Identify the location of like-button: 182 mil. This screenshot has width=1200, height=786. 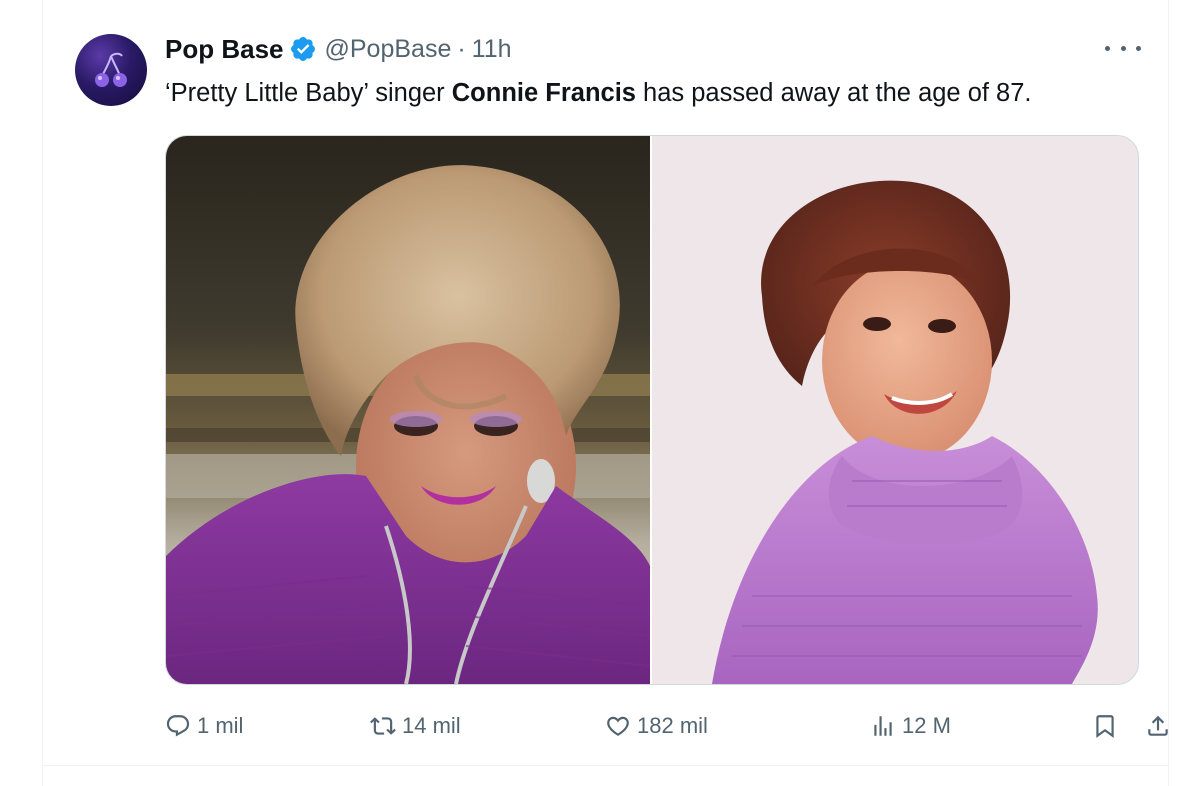
(656, 726).